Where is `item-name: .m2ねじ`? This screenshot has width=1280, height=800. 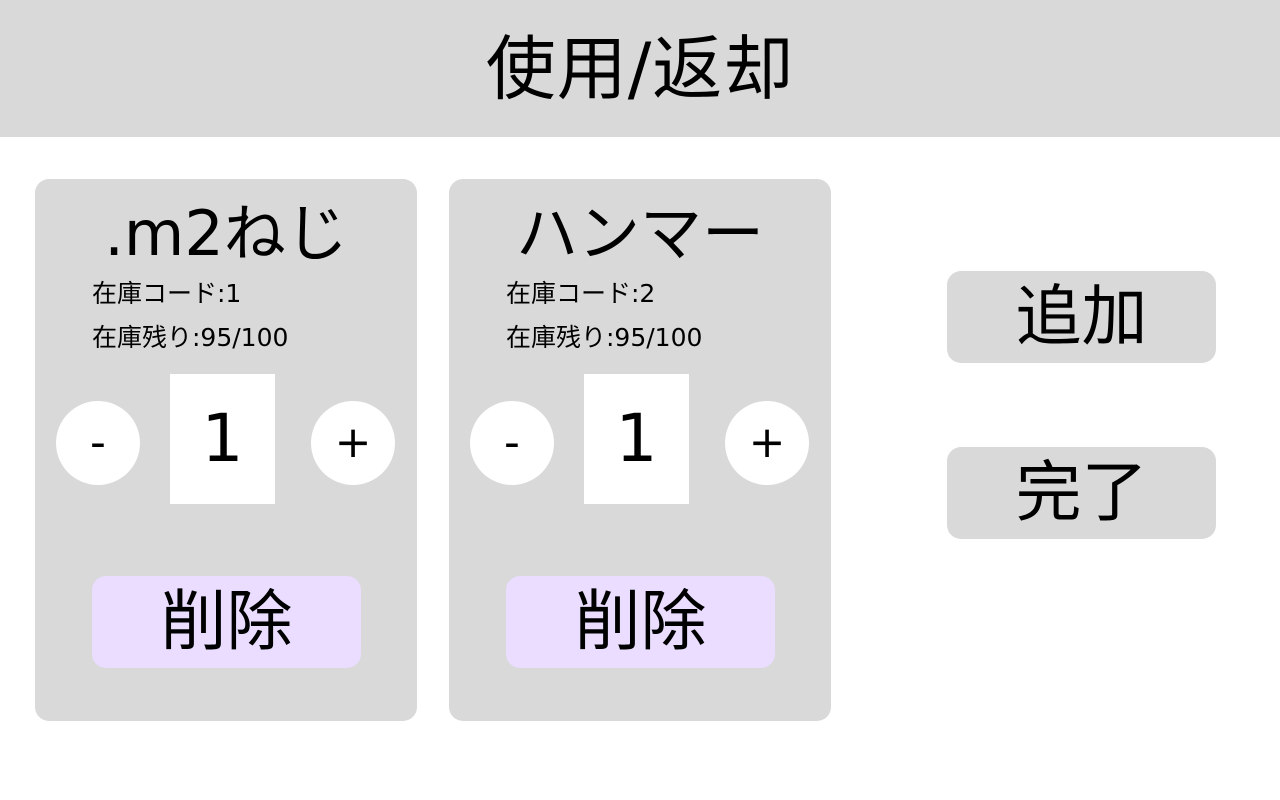
item-name: .m2ねじ is located at coordinates (226, 233).